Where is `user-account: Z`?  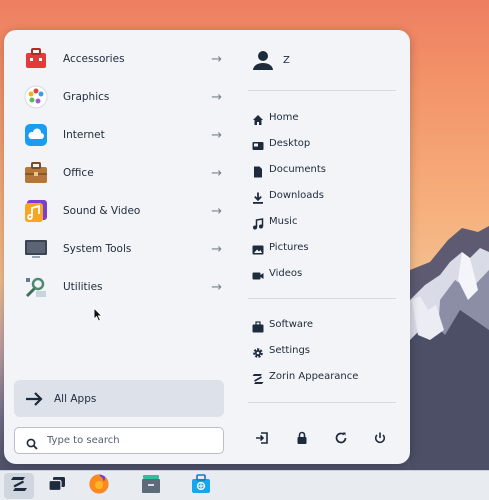
user-account: Z is located at coordinates (271, 60).